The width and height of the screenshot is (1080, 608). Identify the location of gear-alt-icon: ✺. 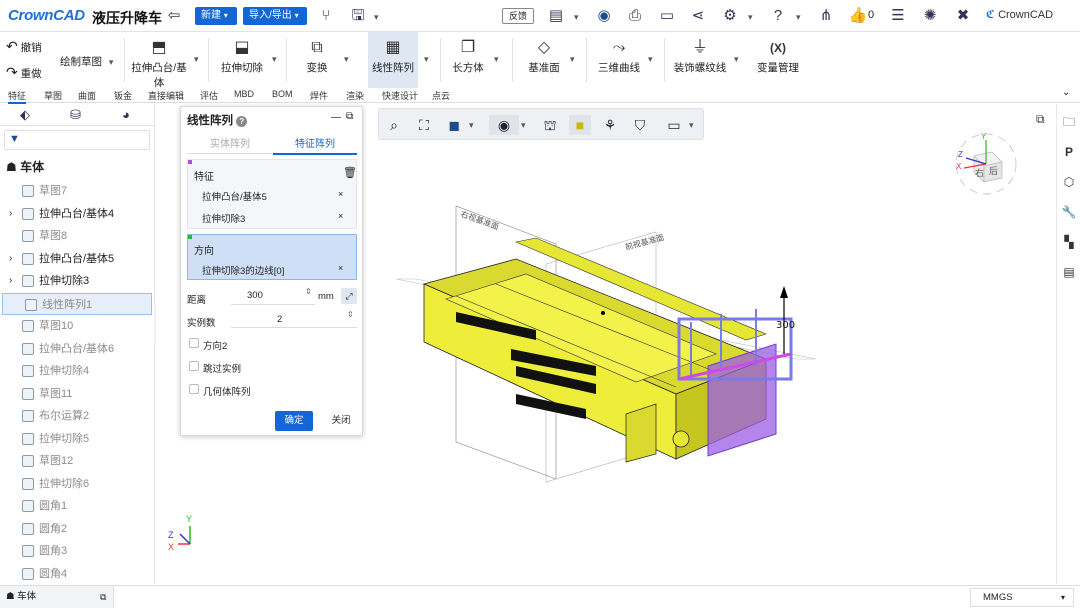
(930, 16).